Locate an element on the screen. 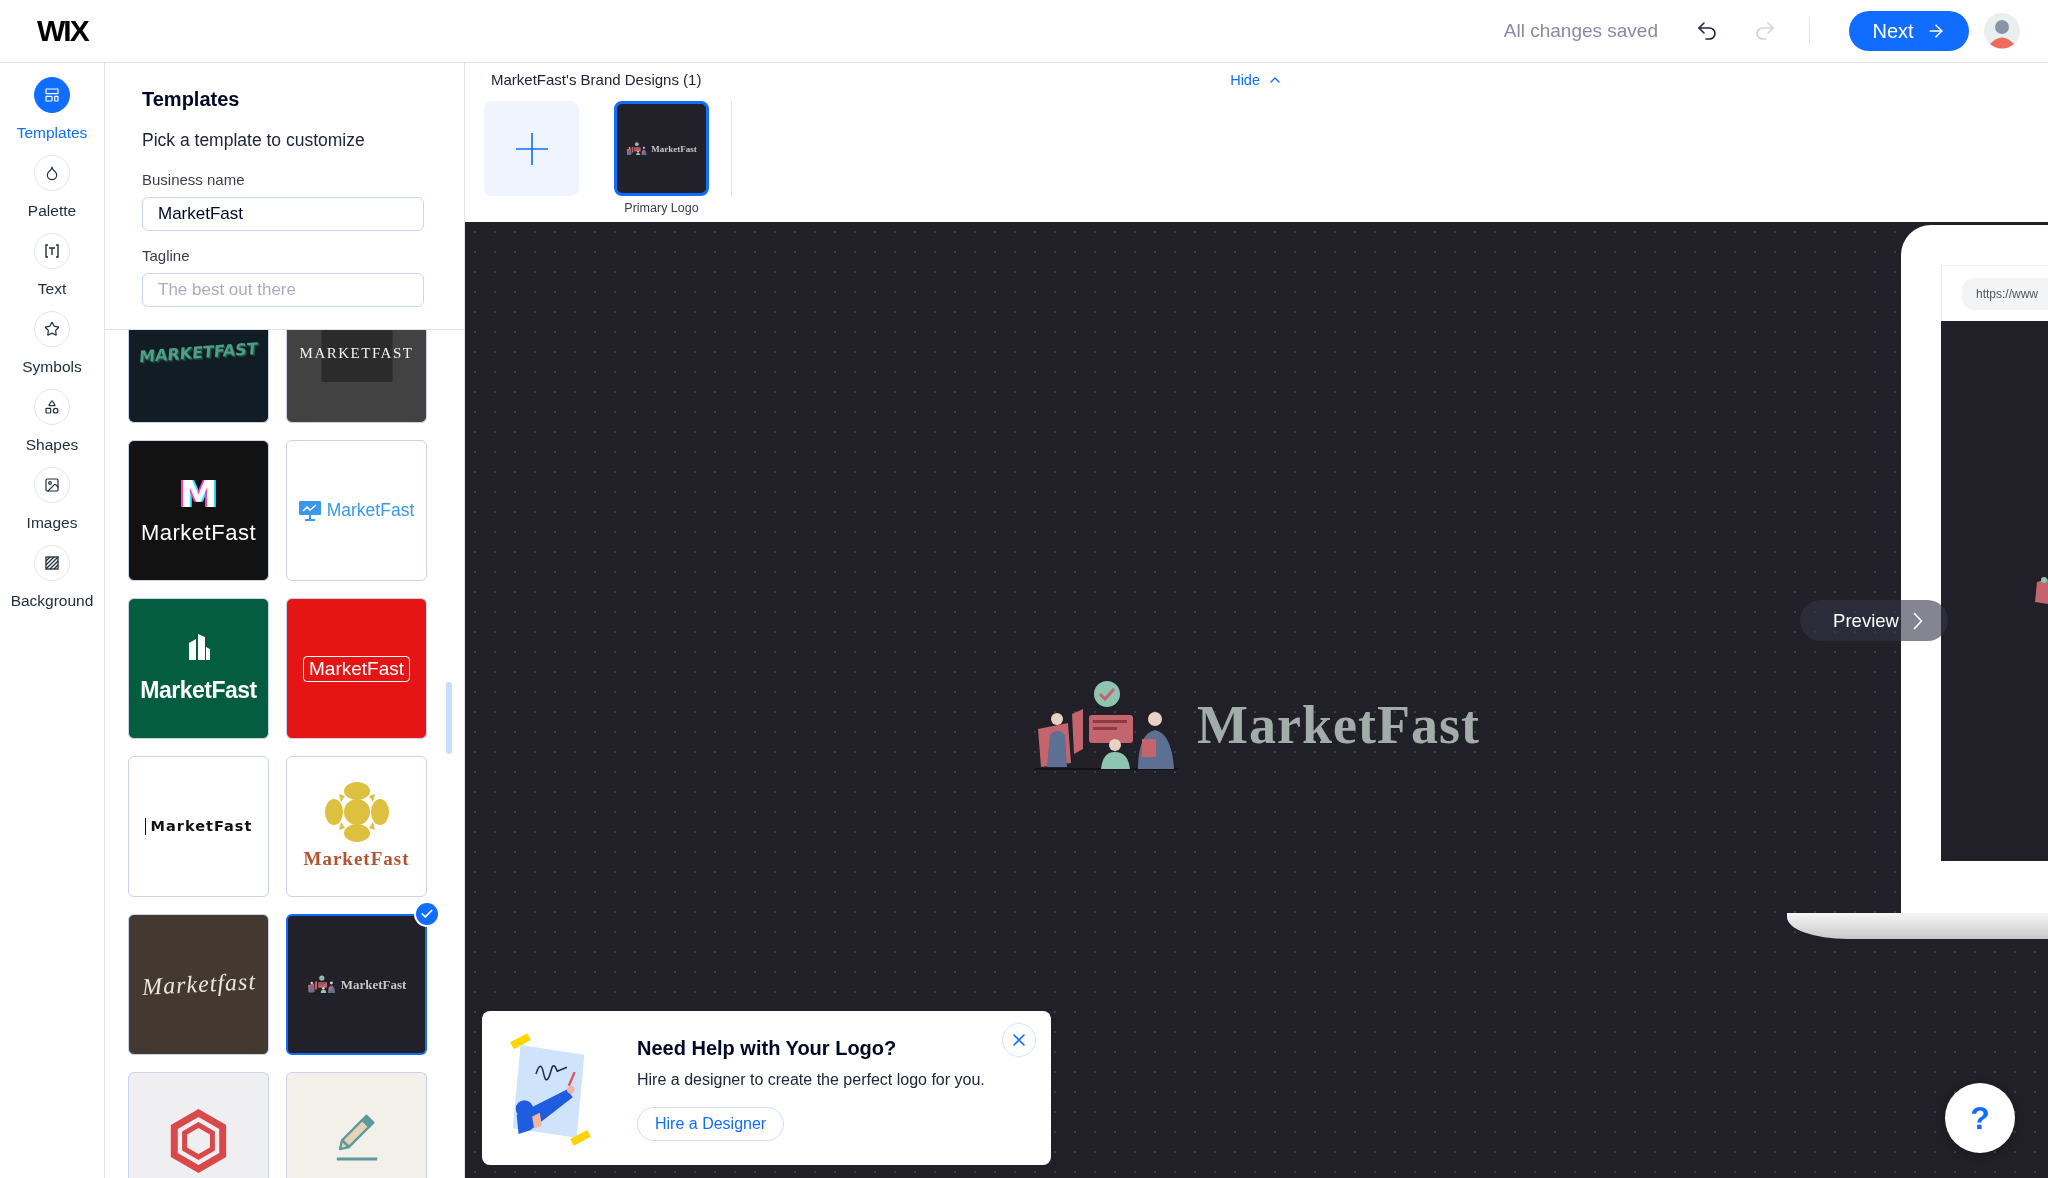  section-title: MarketFast's Brand Designs (1) is located at coordinates (596, 80).